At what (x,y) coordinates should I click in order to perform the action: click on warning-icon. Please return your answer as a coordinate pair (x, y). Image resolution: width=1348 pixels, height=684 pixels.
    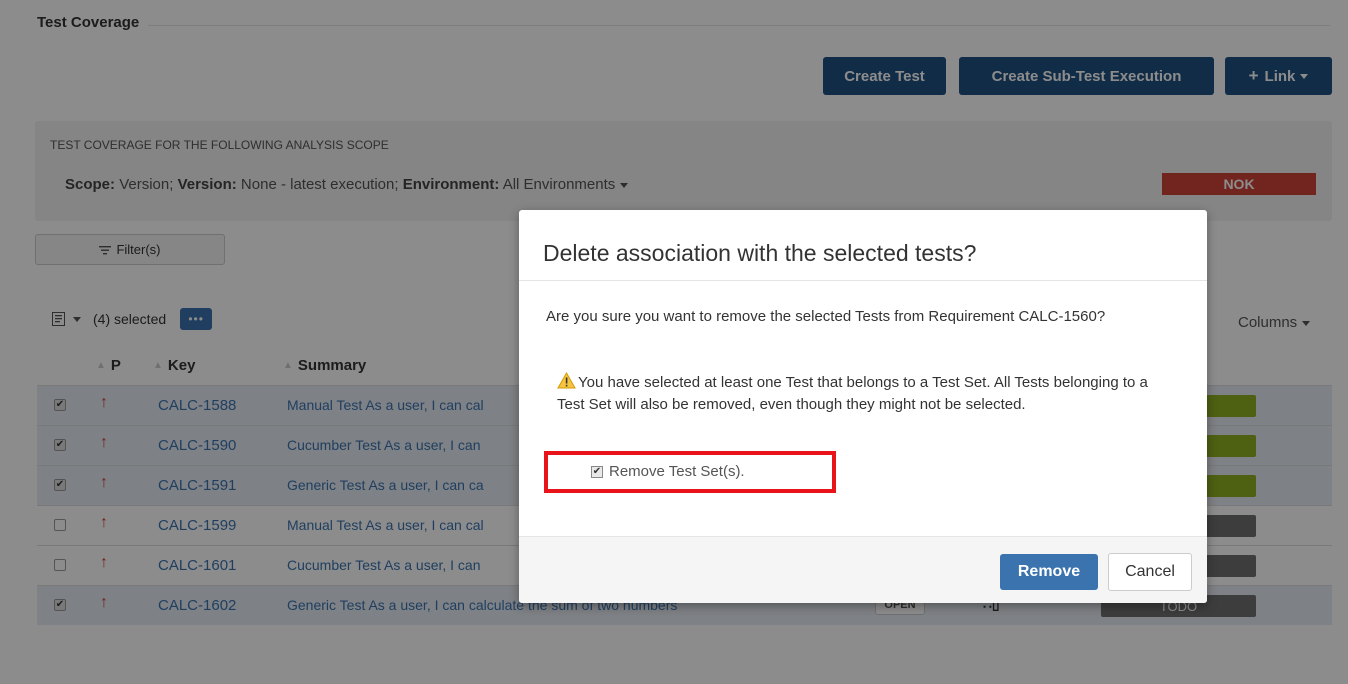
    Looking at the image, I should click on (566, 380).